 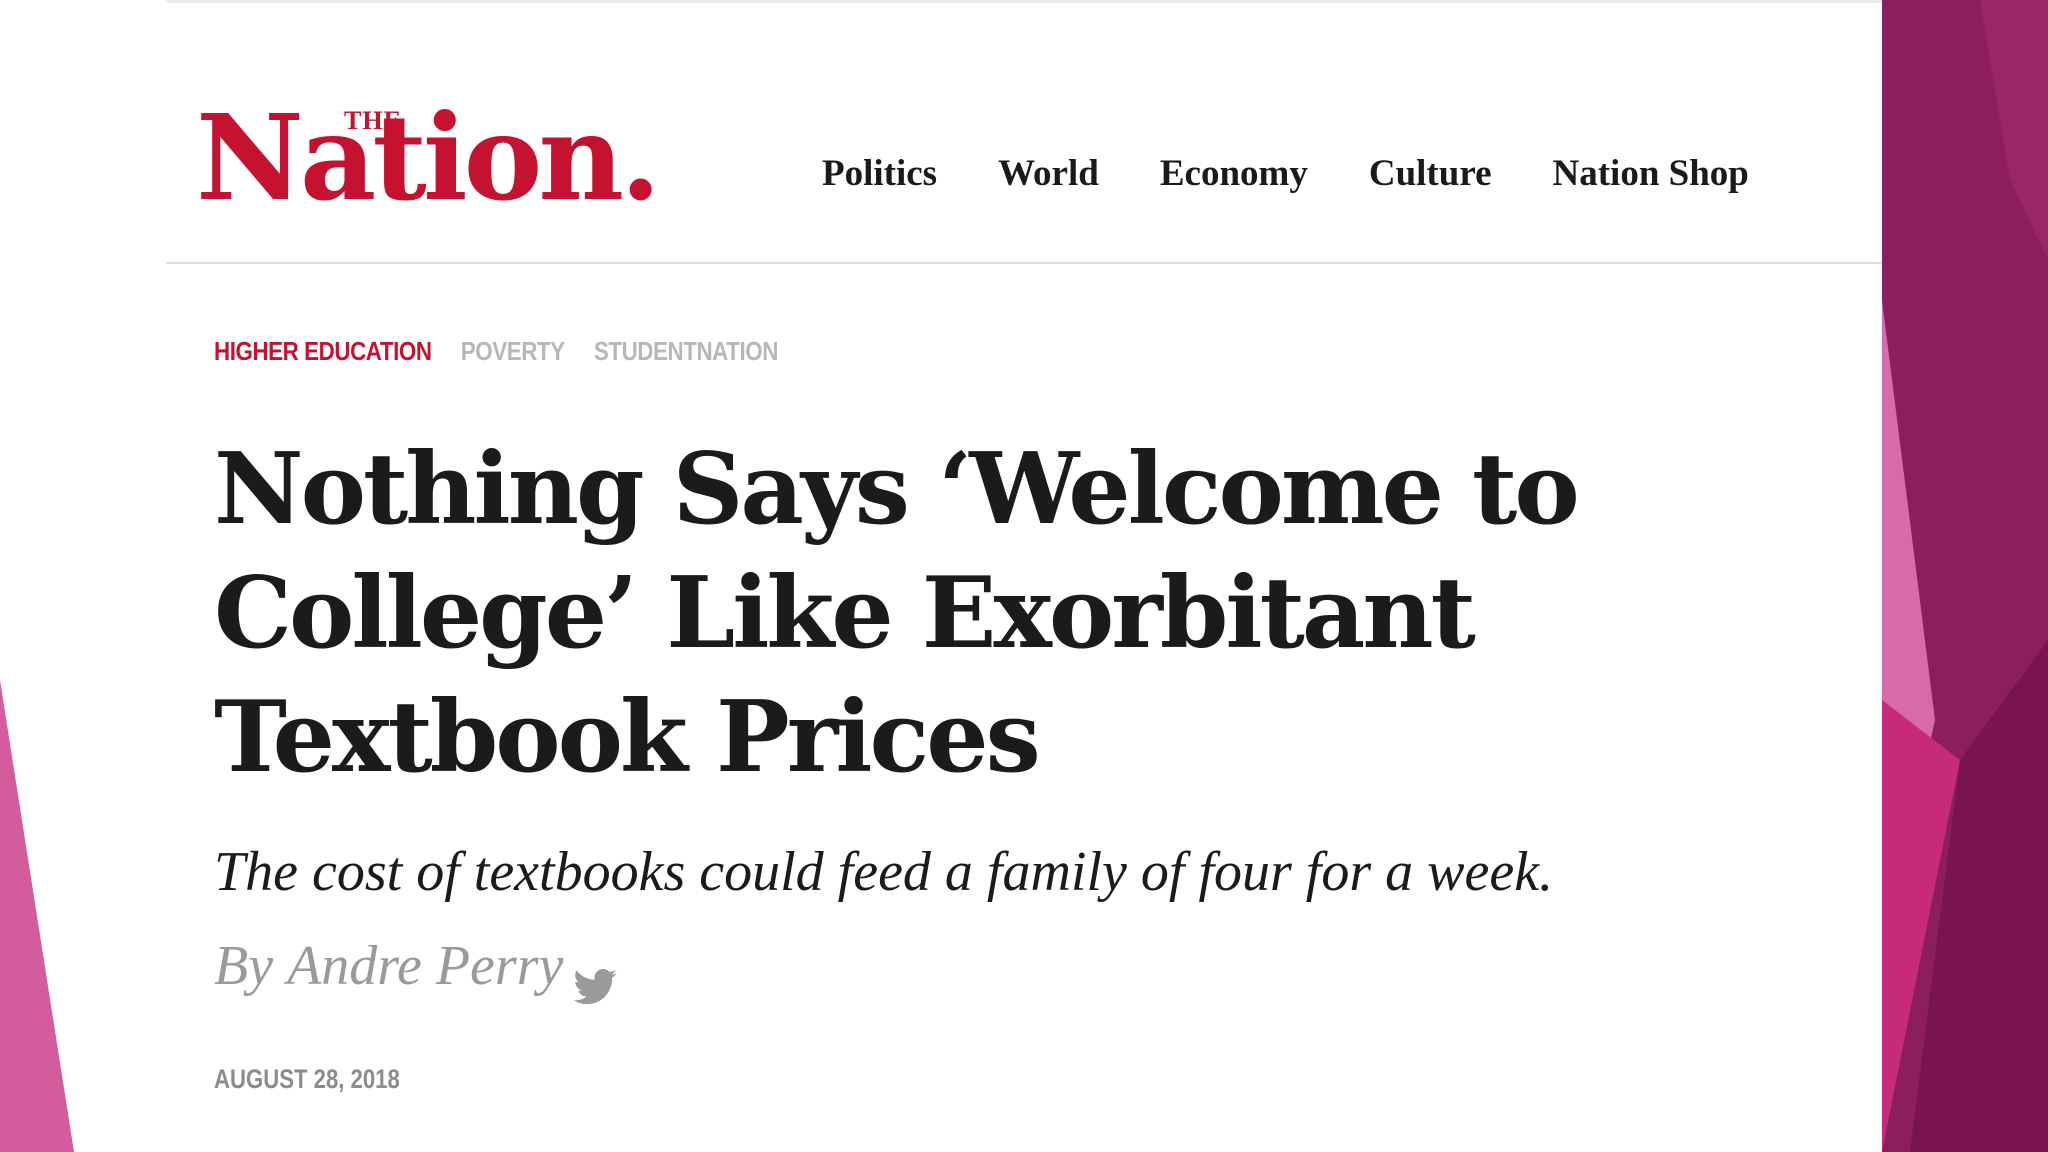 I want to click on tag-poverty: POVERTY, so click(x=513, y=351).